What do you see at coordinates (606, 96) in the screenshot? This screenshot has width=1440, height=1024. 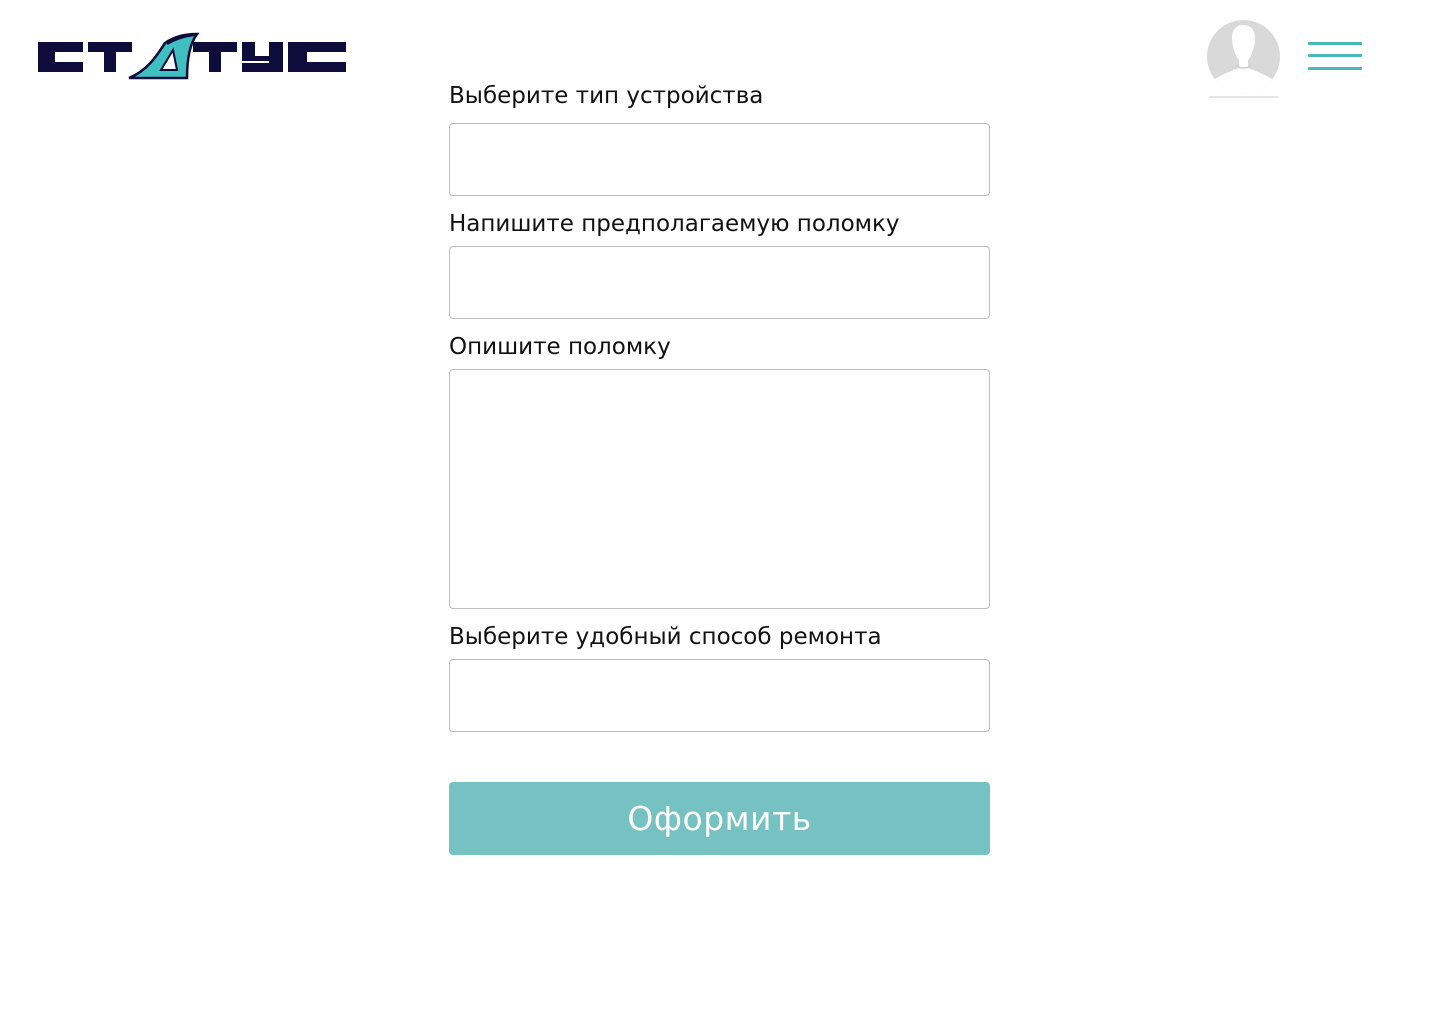 I see `device-type-label: Выберите тип устройства` at bounding box center [606, 96].